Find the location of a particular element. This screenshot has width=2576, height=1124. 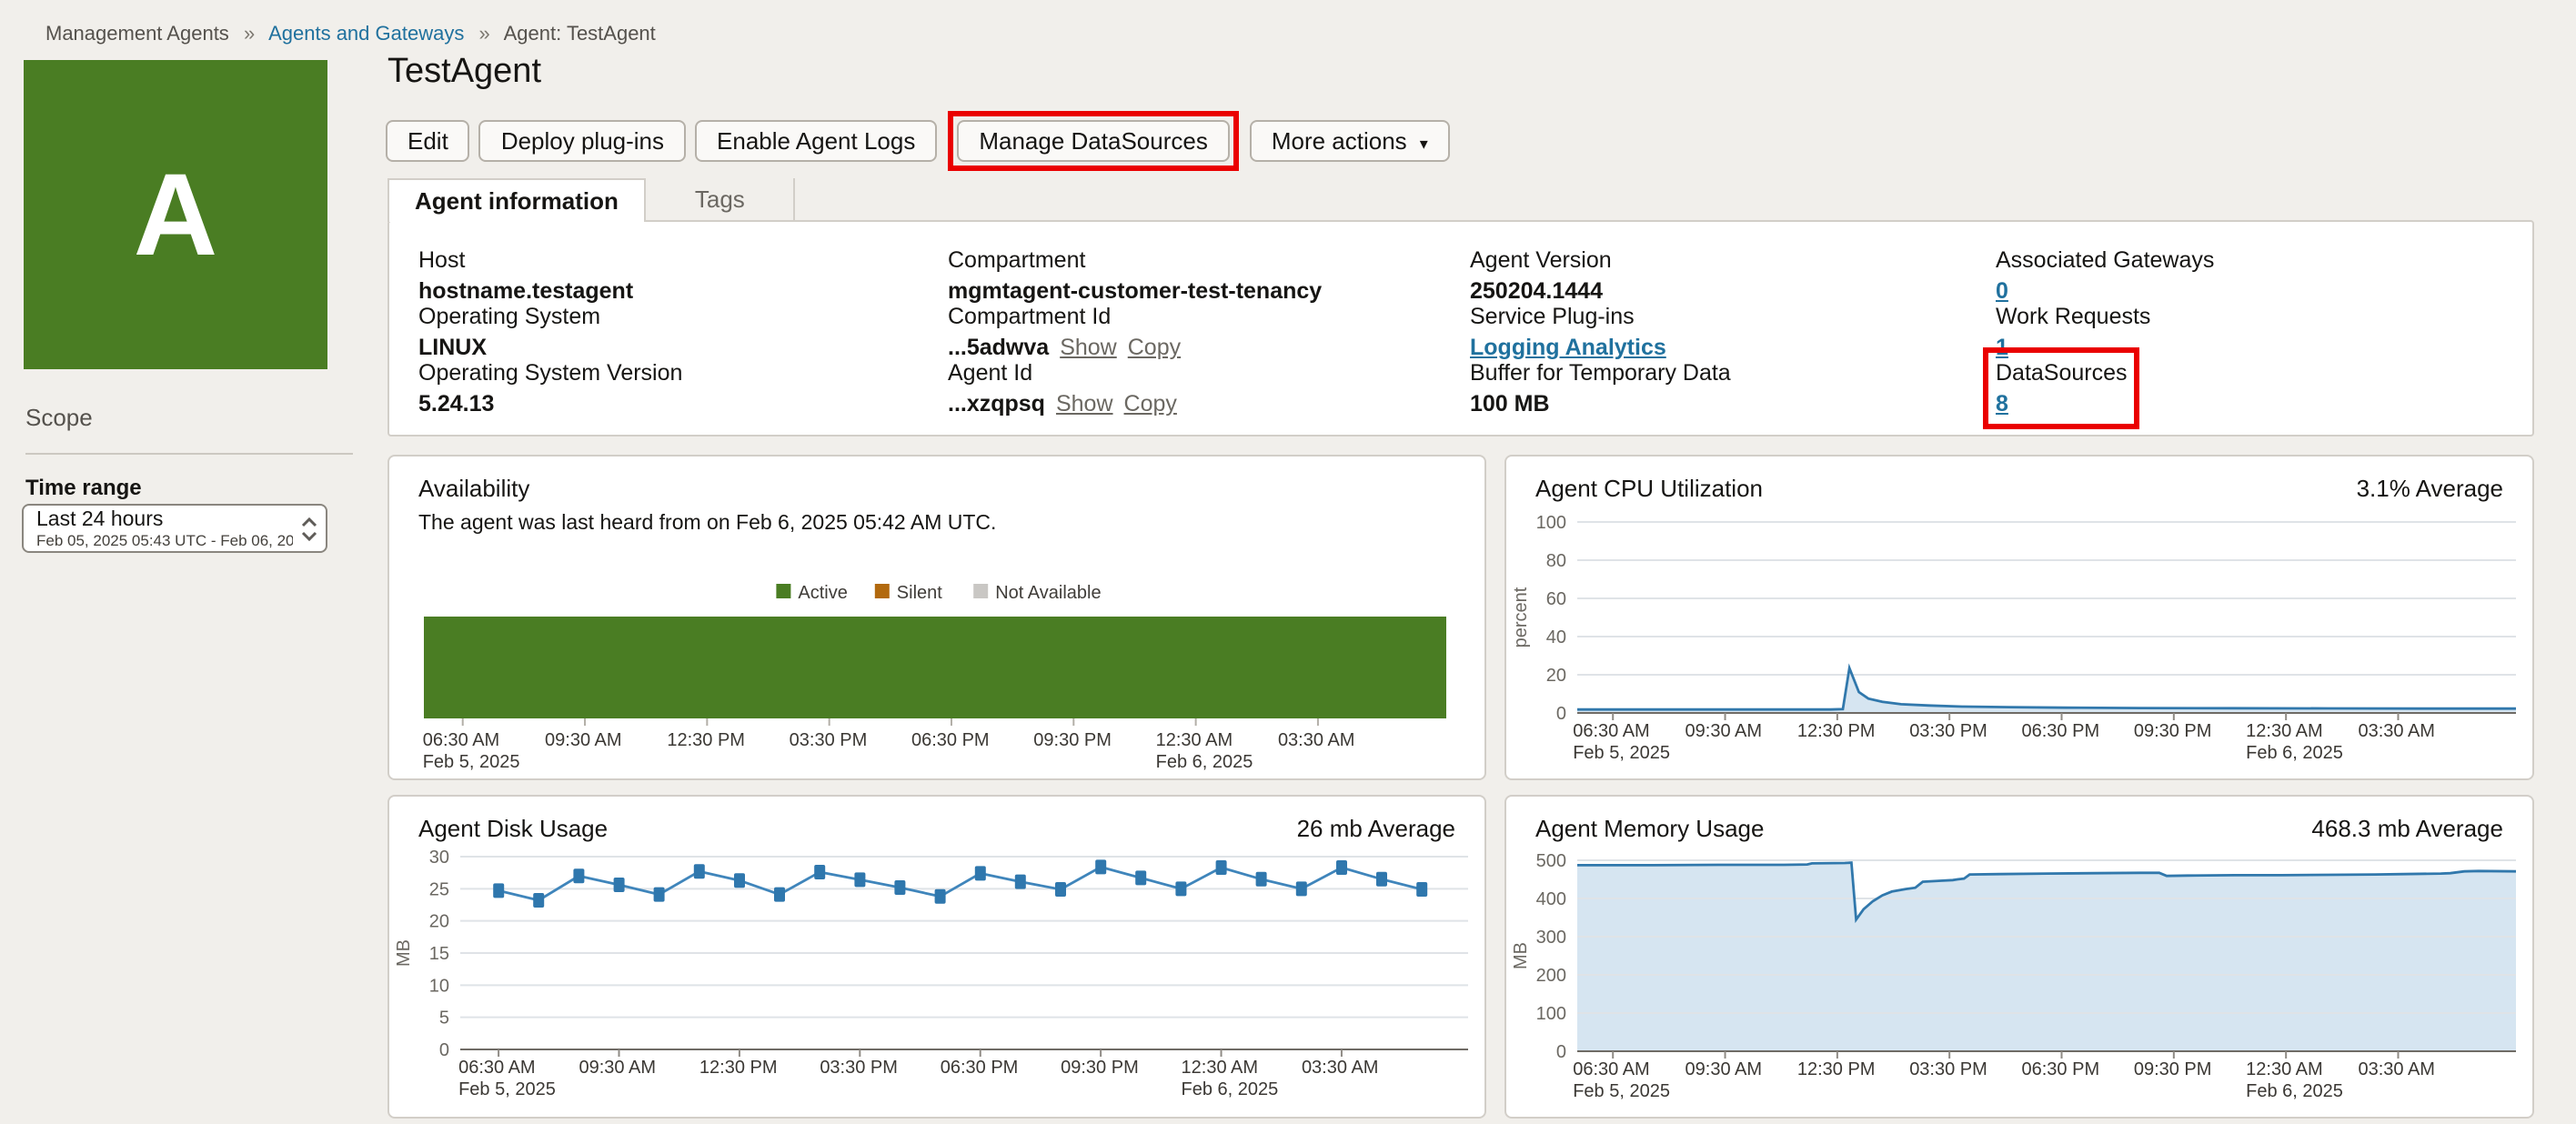

svg-text: 0 is located at coordinates (444, 1050).